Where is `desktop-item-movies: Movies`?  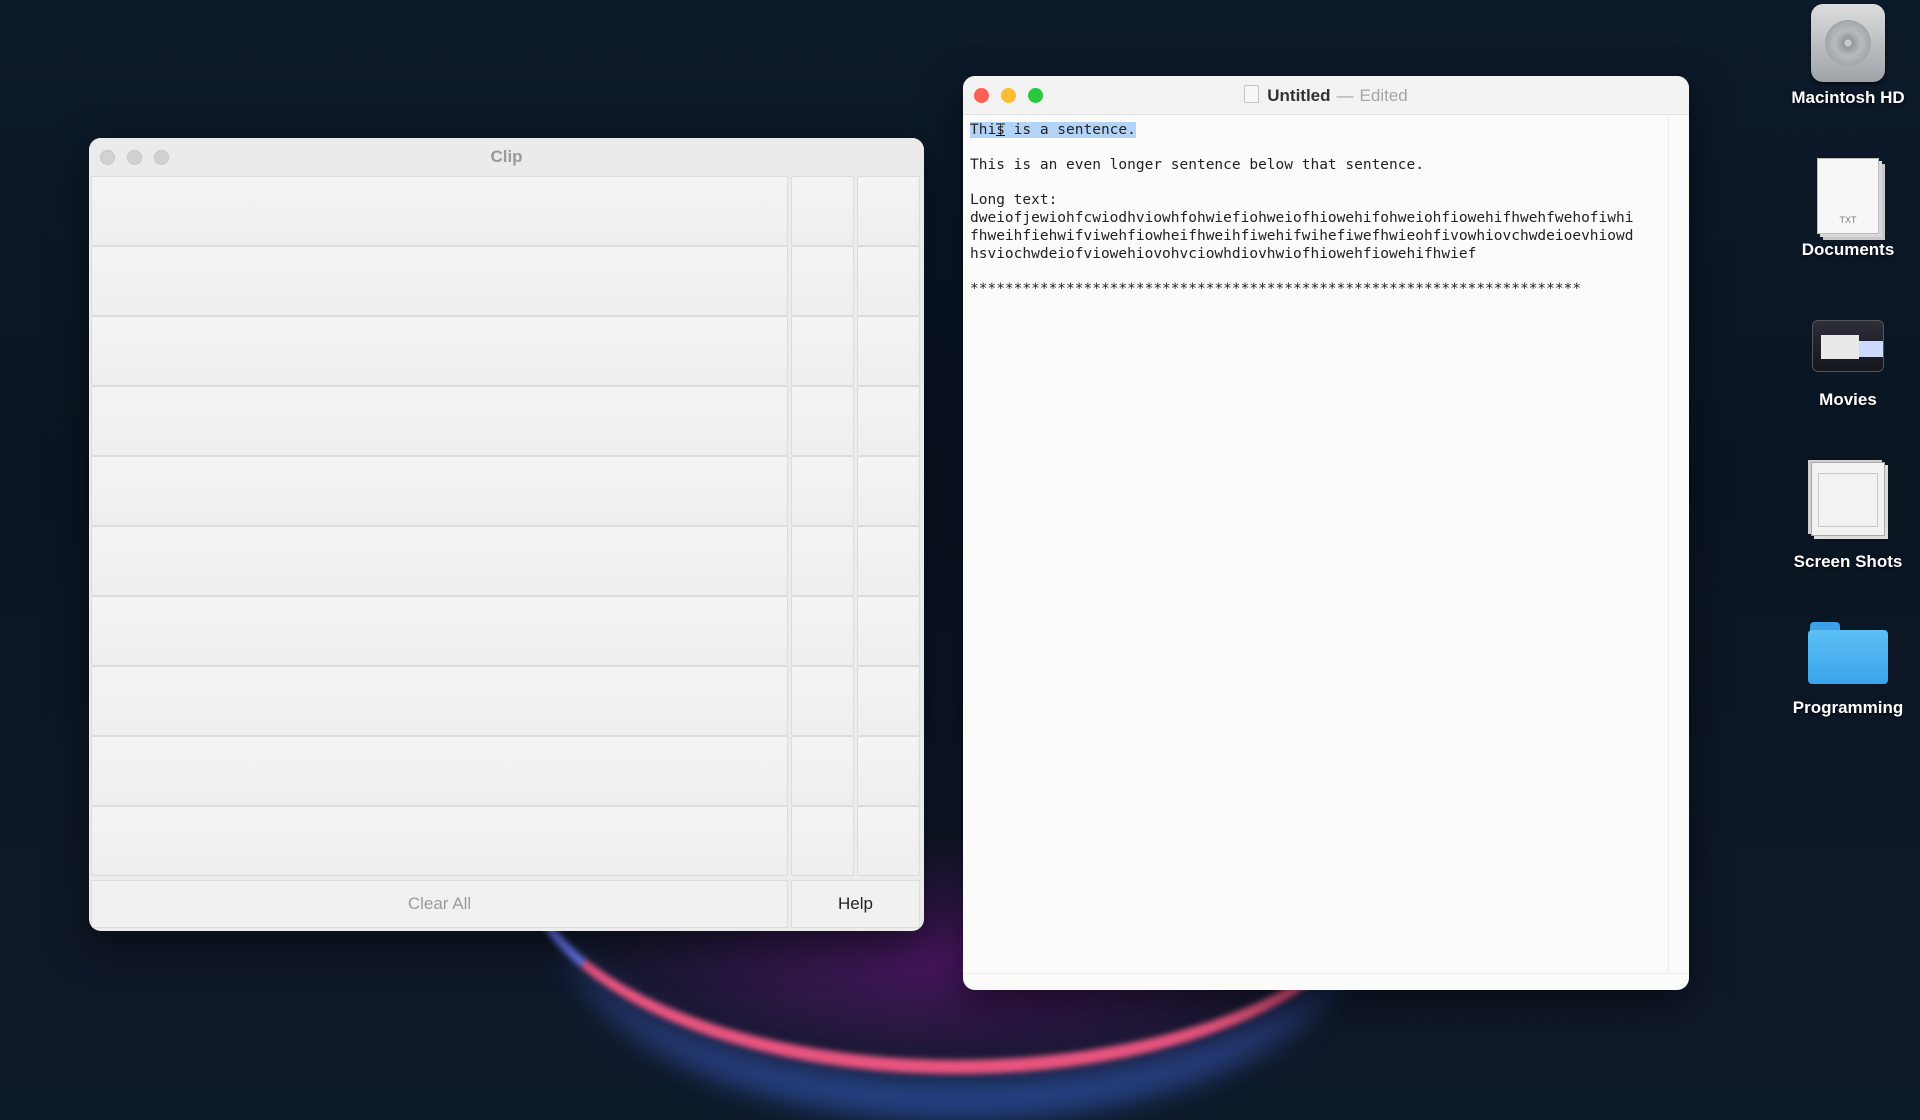 desktop-item-movies: Movies is located at coordinates (1848, 359).